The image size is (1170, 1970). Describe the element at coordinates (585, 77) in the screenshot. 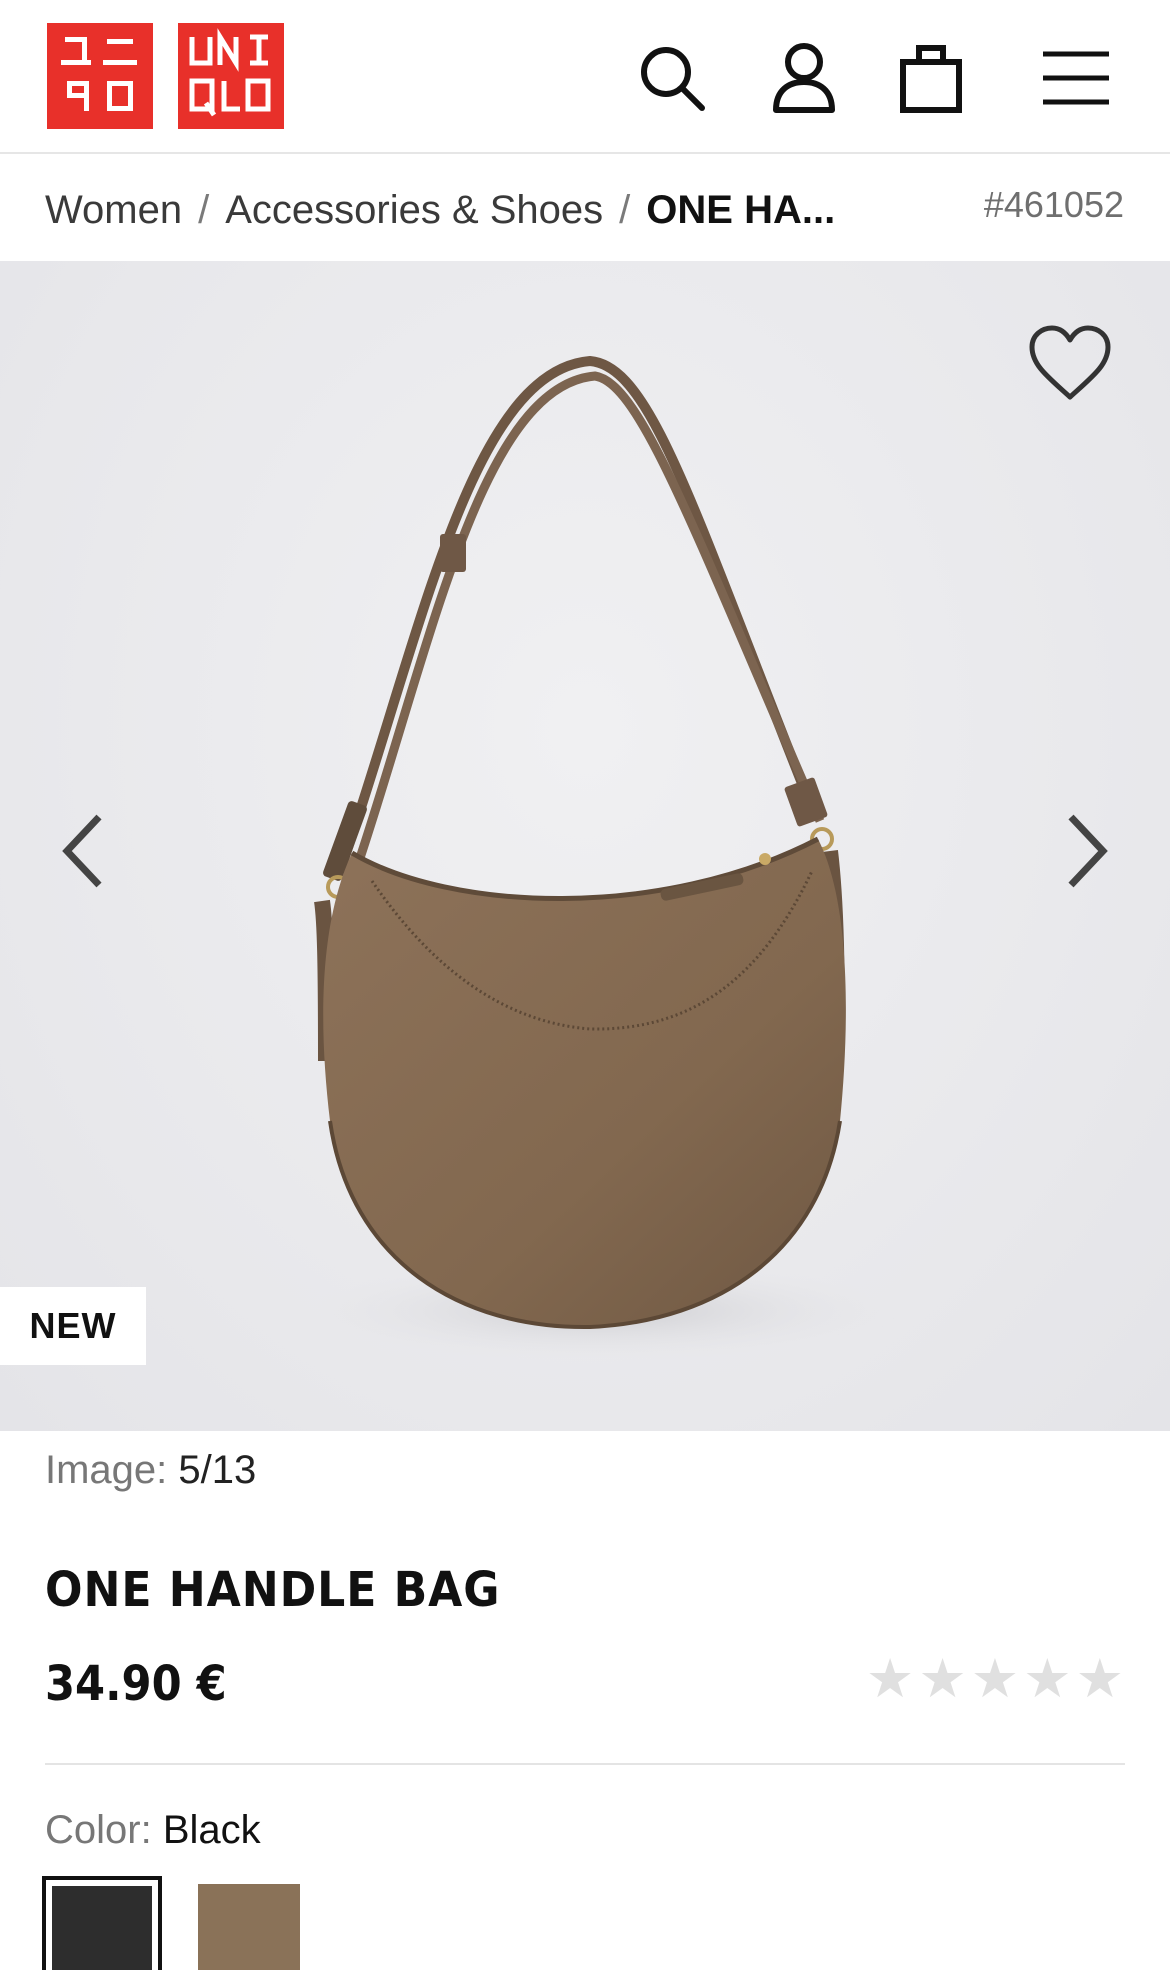

I see `site-header` at that location.